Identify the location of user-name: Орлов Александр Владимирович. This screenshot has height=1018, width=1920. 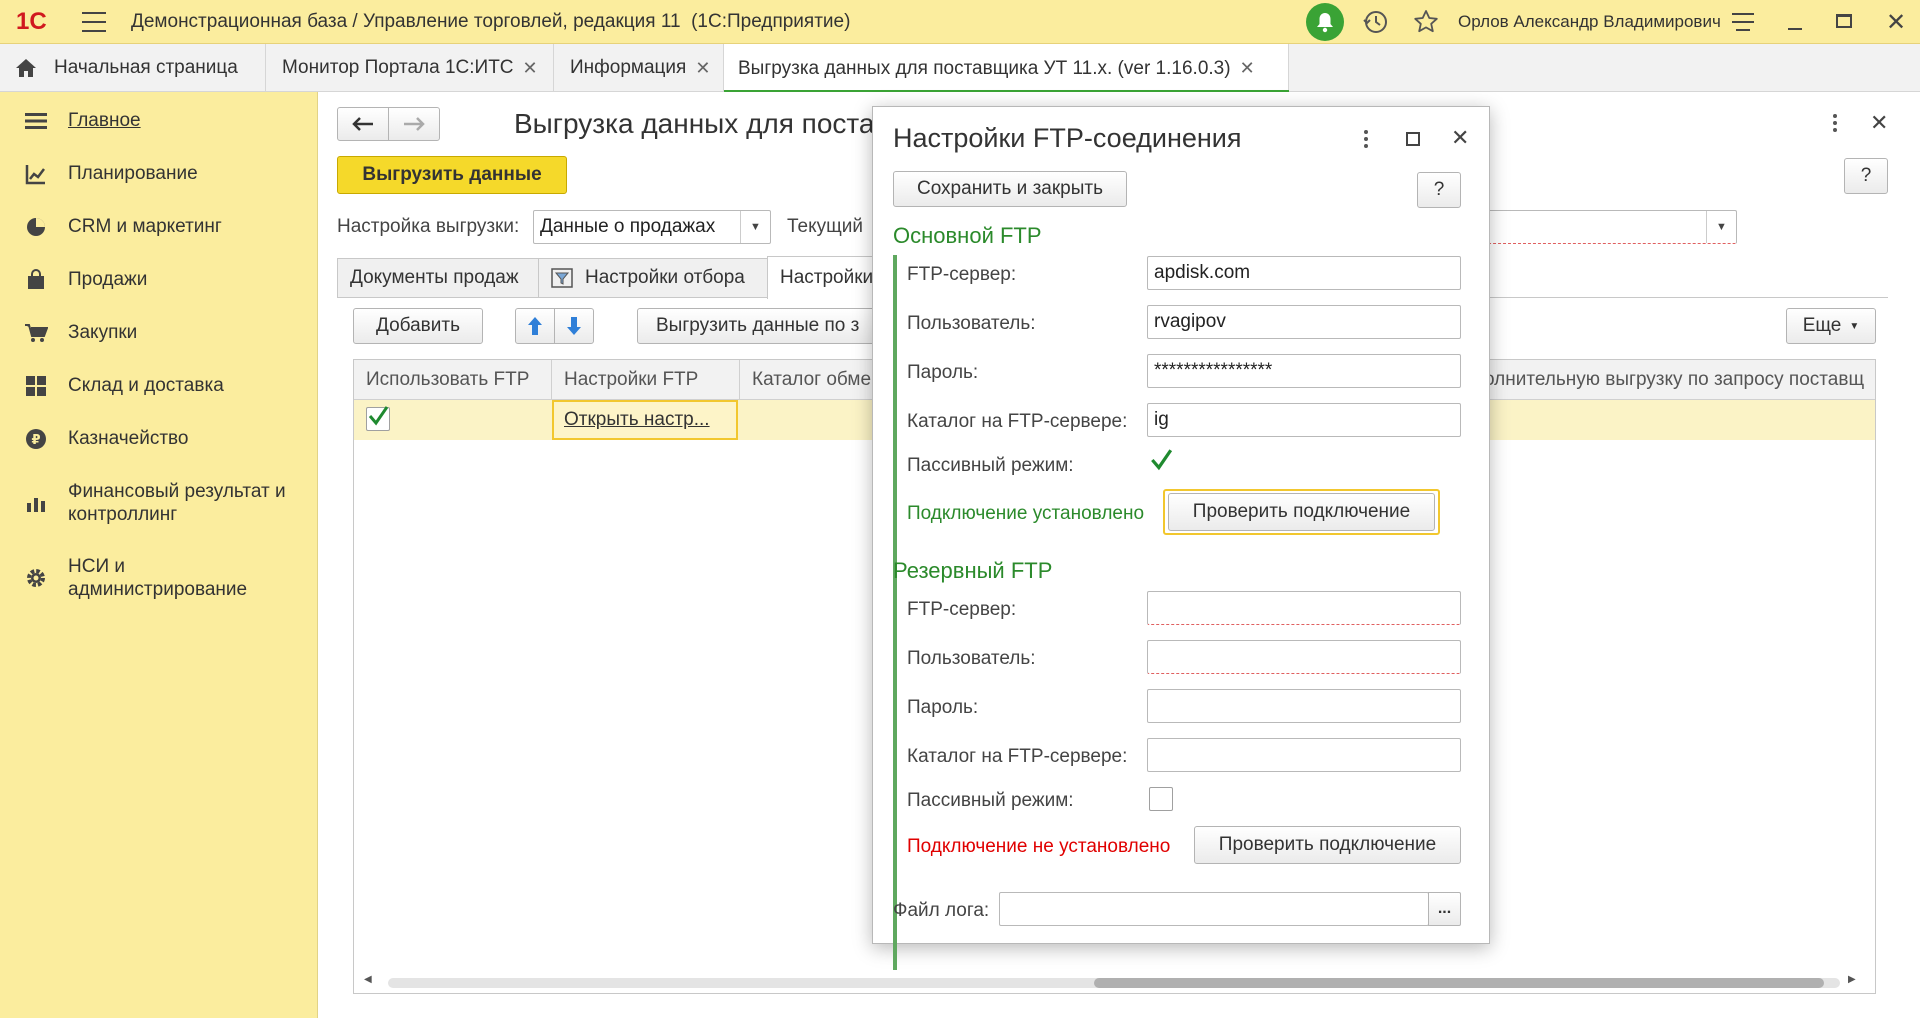
(1589, 22).